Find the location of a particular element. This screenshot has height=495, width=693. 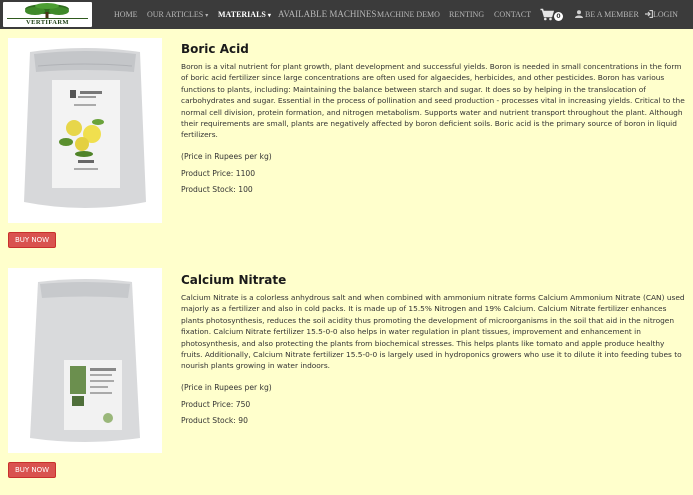

product-price: Product Price: 1100 is located at coordinates (218, 173).